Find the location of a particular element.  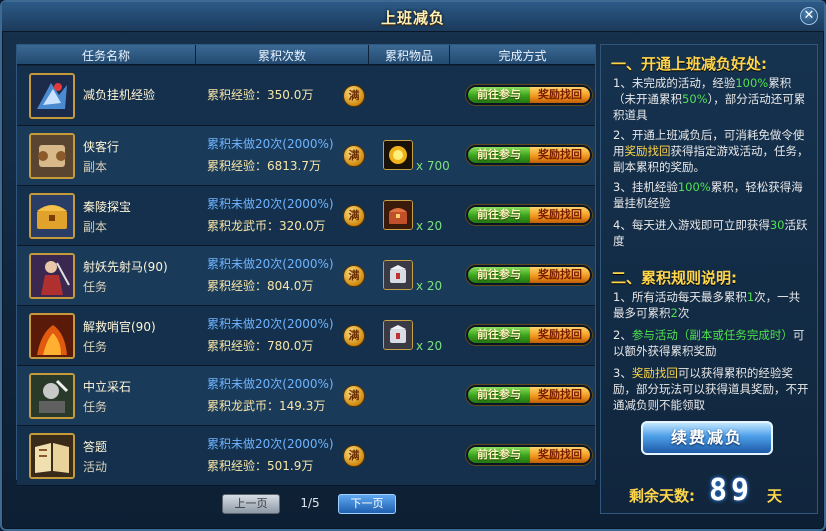

accum-exp: 累积经验：6813.7万 is located at coordinates (264, 166).